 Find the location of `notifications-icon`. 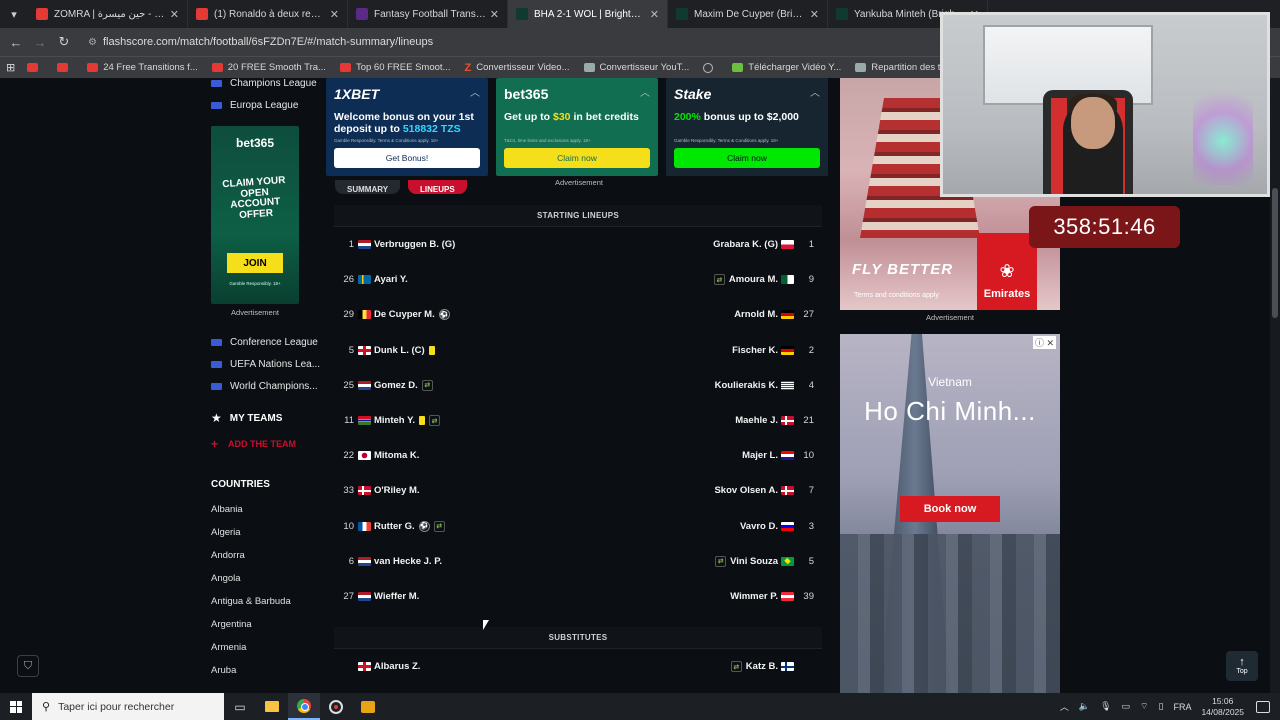

notifications-icon is located at coordinates (1263, 706).